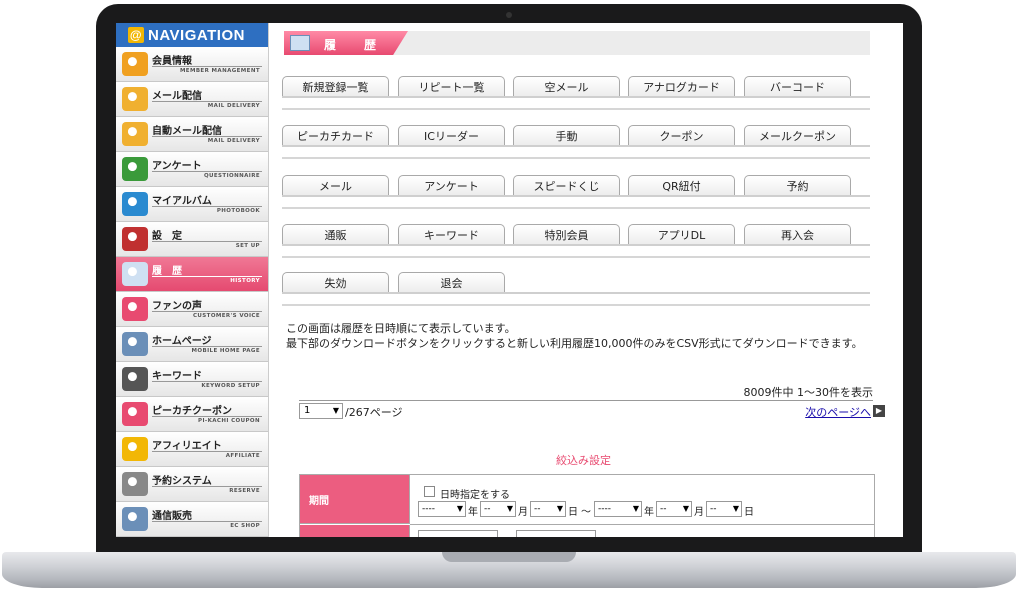  I want to click on mobile-icon, so click(135, 344).